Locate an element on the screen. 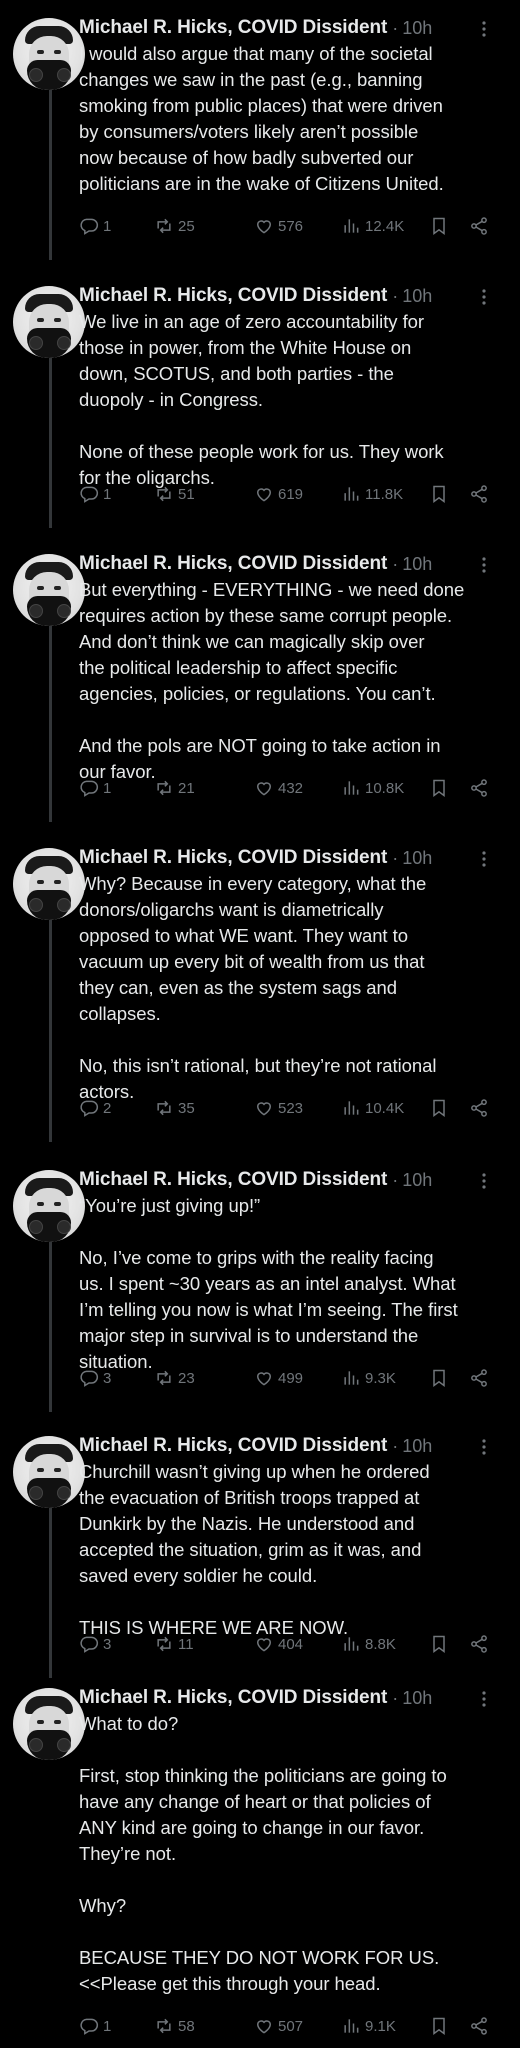  repost-button: 11 is located at coordinates (174, 1644).